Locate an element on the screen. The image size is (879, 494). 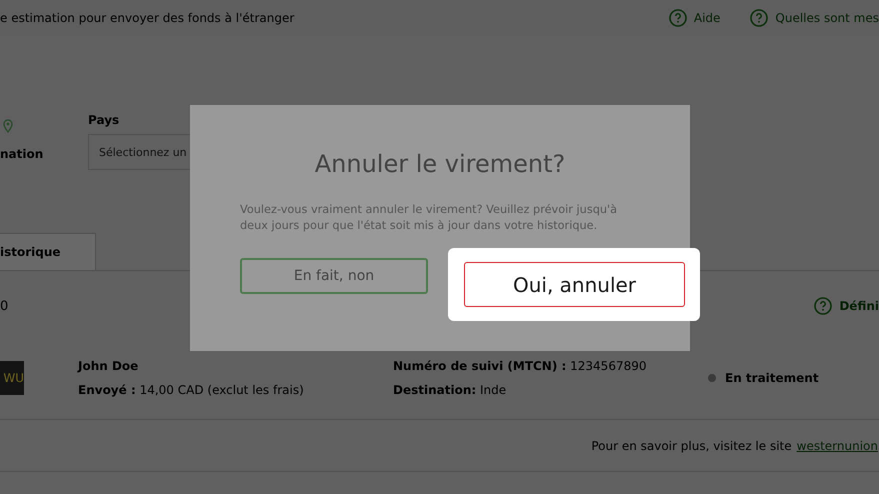
location-pin-icon is located at coordinates (8, 126).